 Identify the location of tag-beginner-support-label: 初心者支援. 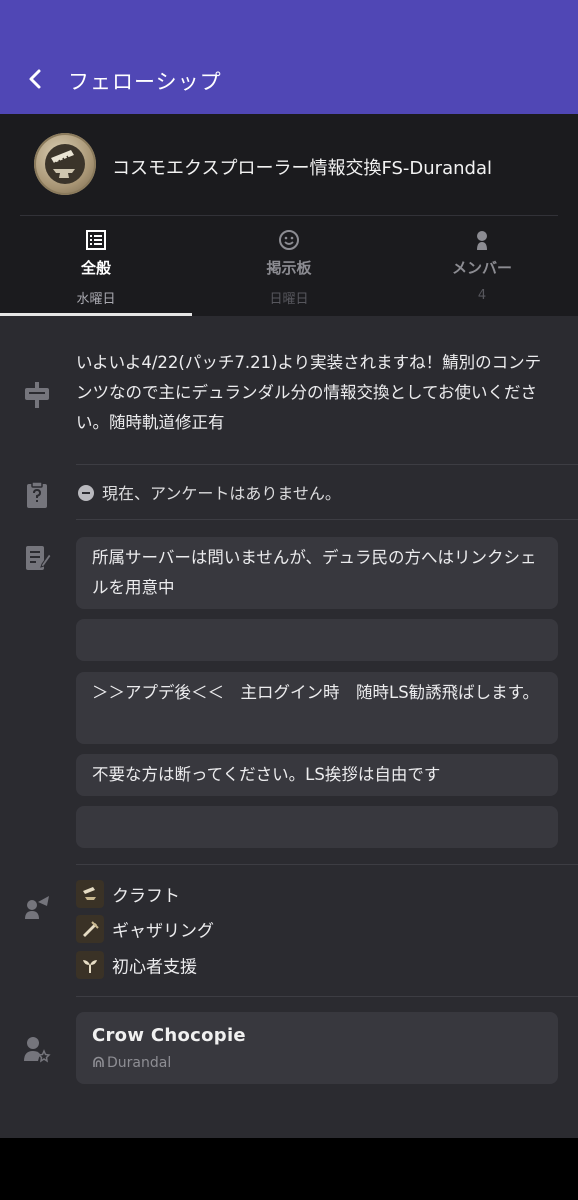
(154, 967).